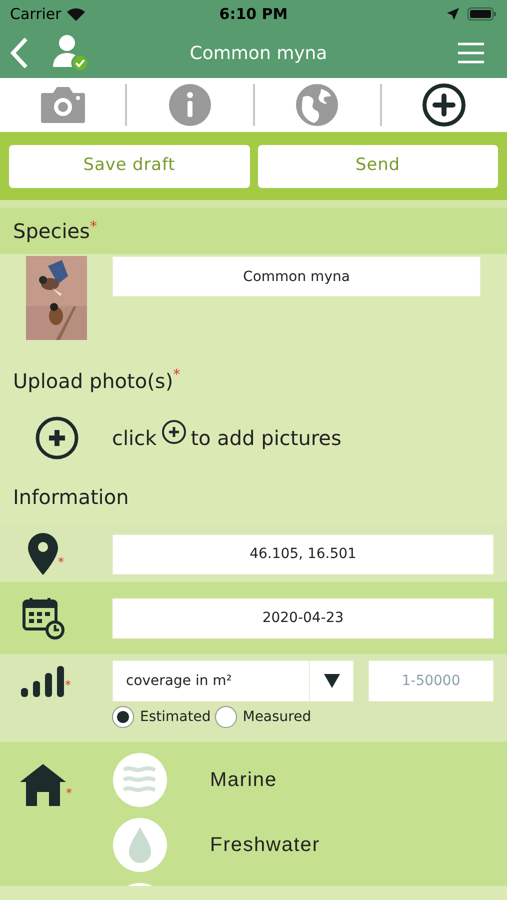 The width and height of the screenshot is (507, 900). I want to click on habitat-option: Freshwater, so click(265, 845).